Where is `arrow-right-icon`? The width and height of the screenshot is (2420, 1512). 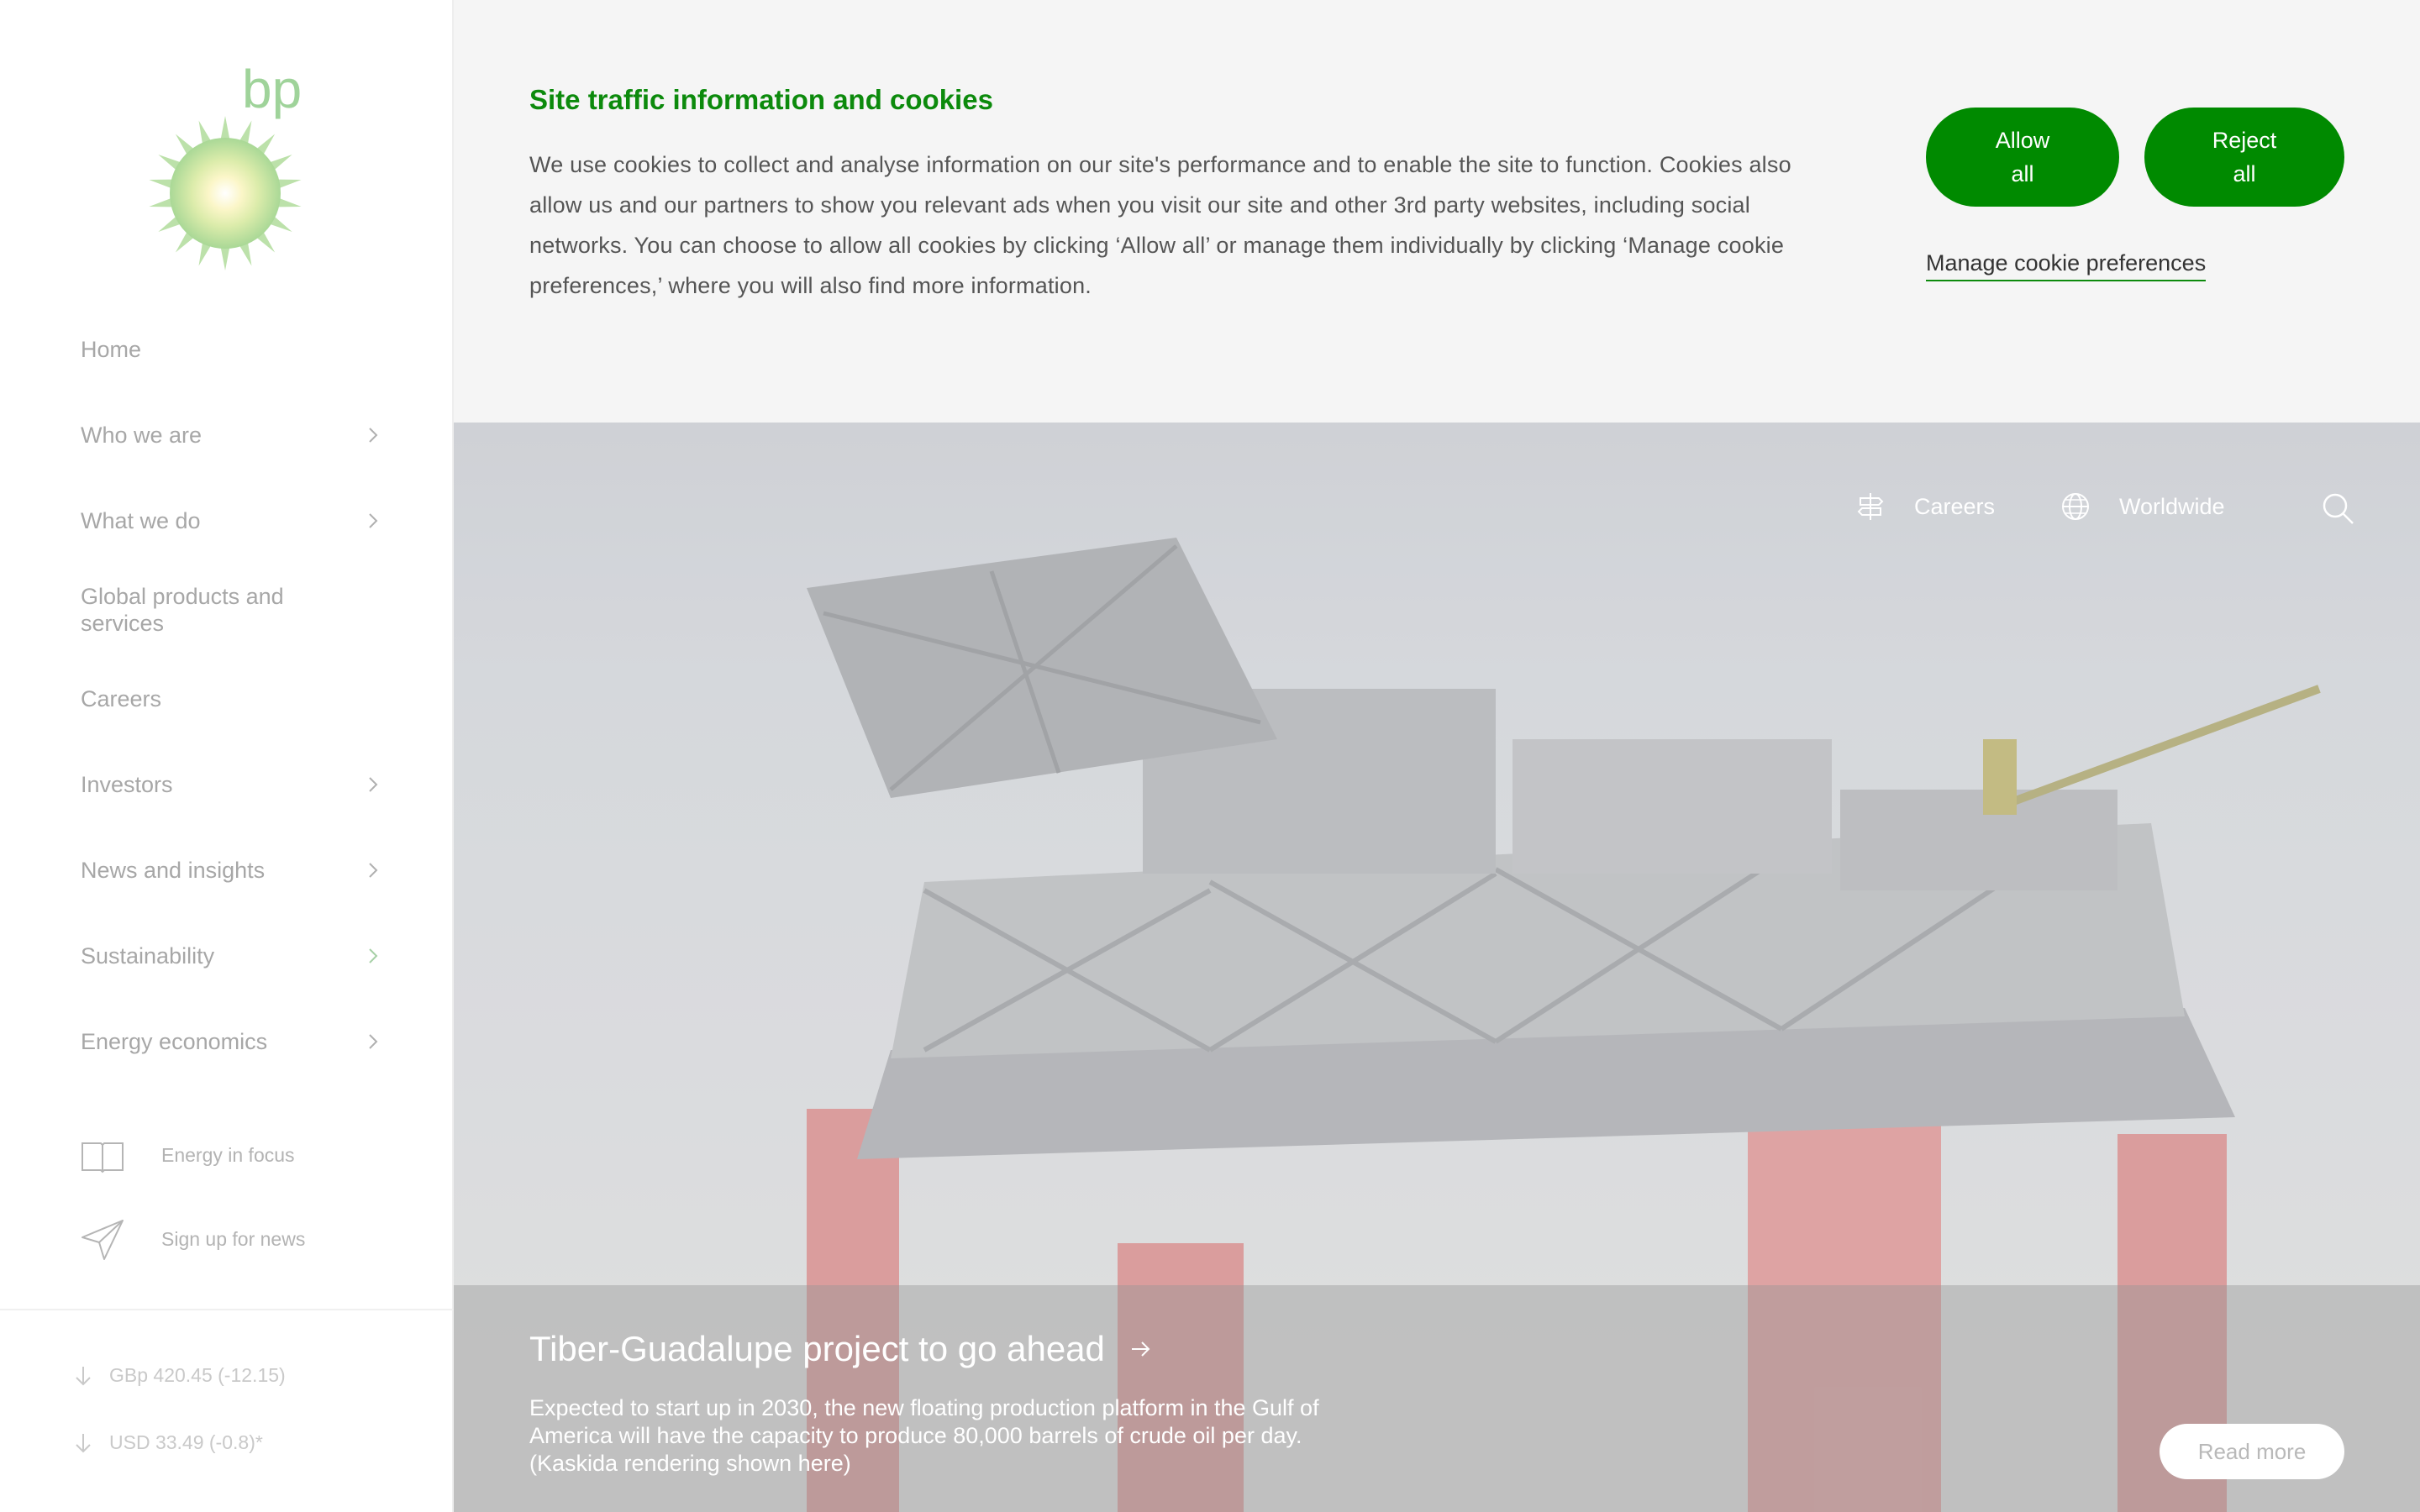
arrow-right-icon is located at coordinates (1140, 1349).